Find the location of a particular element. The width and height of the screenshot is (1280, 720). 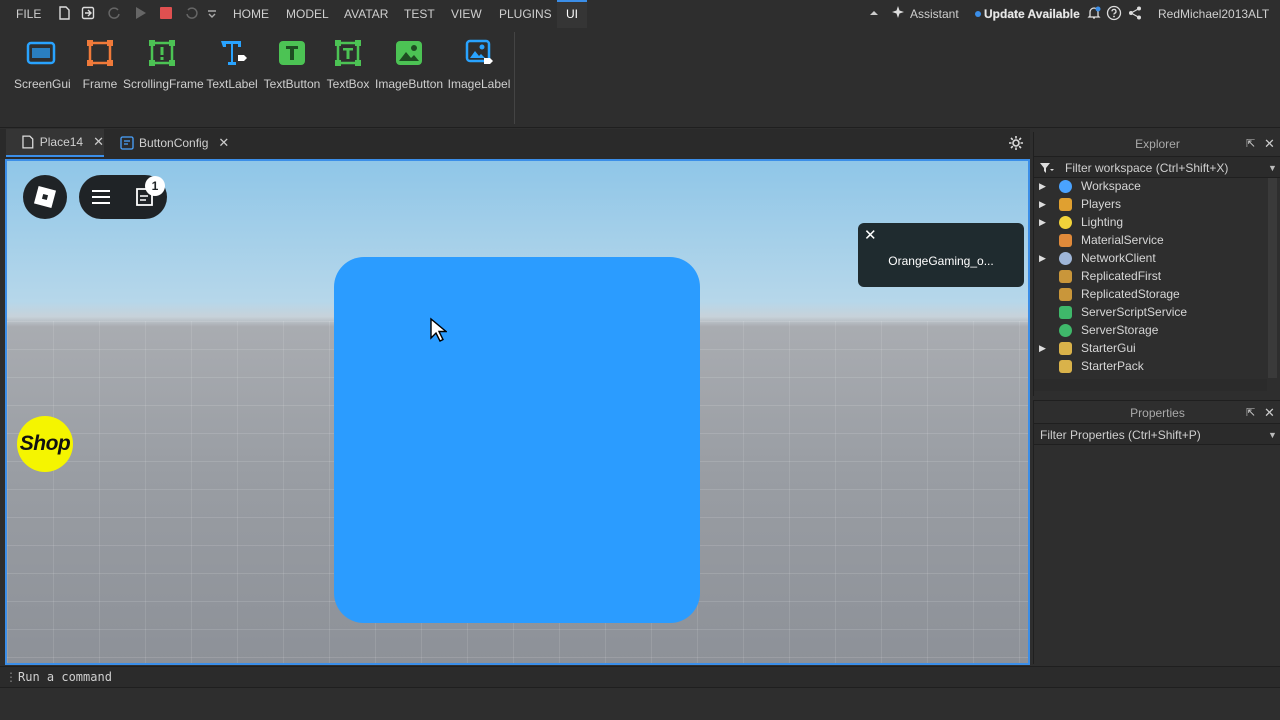

tree-item-label: StarterGui is located at coordinates (1108, 348).